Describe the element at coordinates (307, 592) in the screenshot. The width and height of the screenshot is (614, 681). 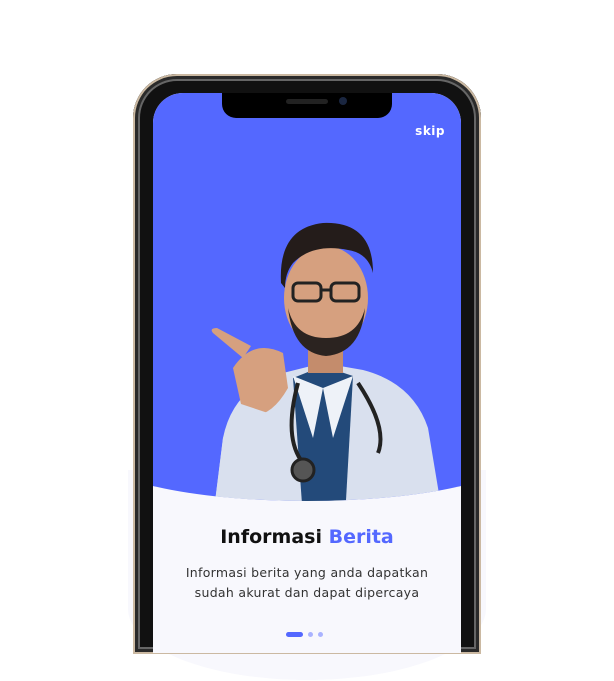
I see `description-line-2: sudah akurat dan dapat dipercaya` at that location.